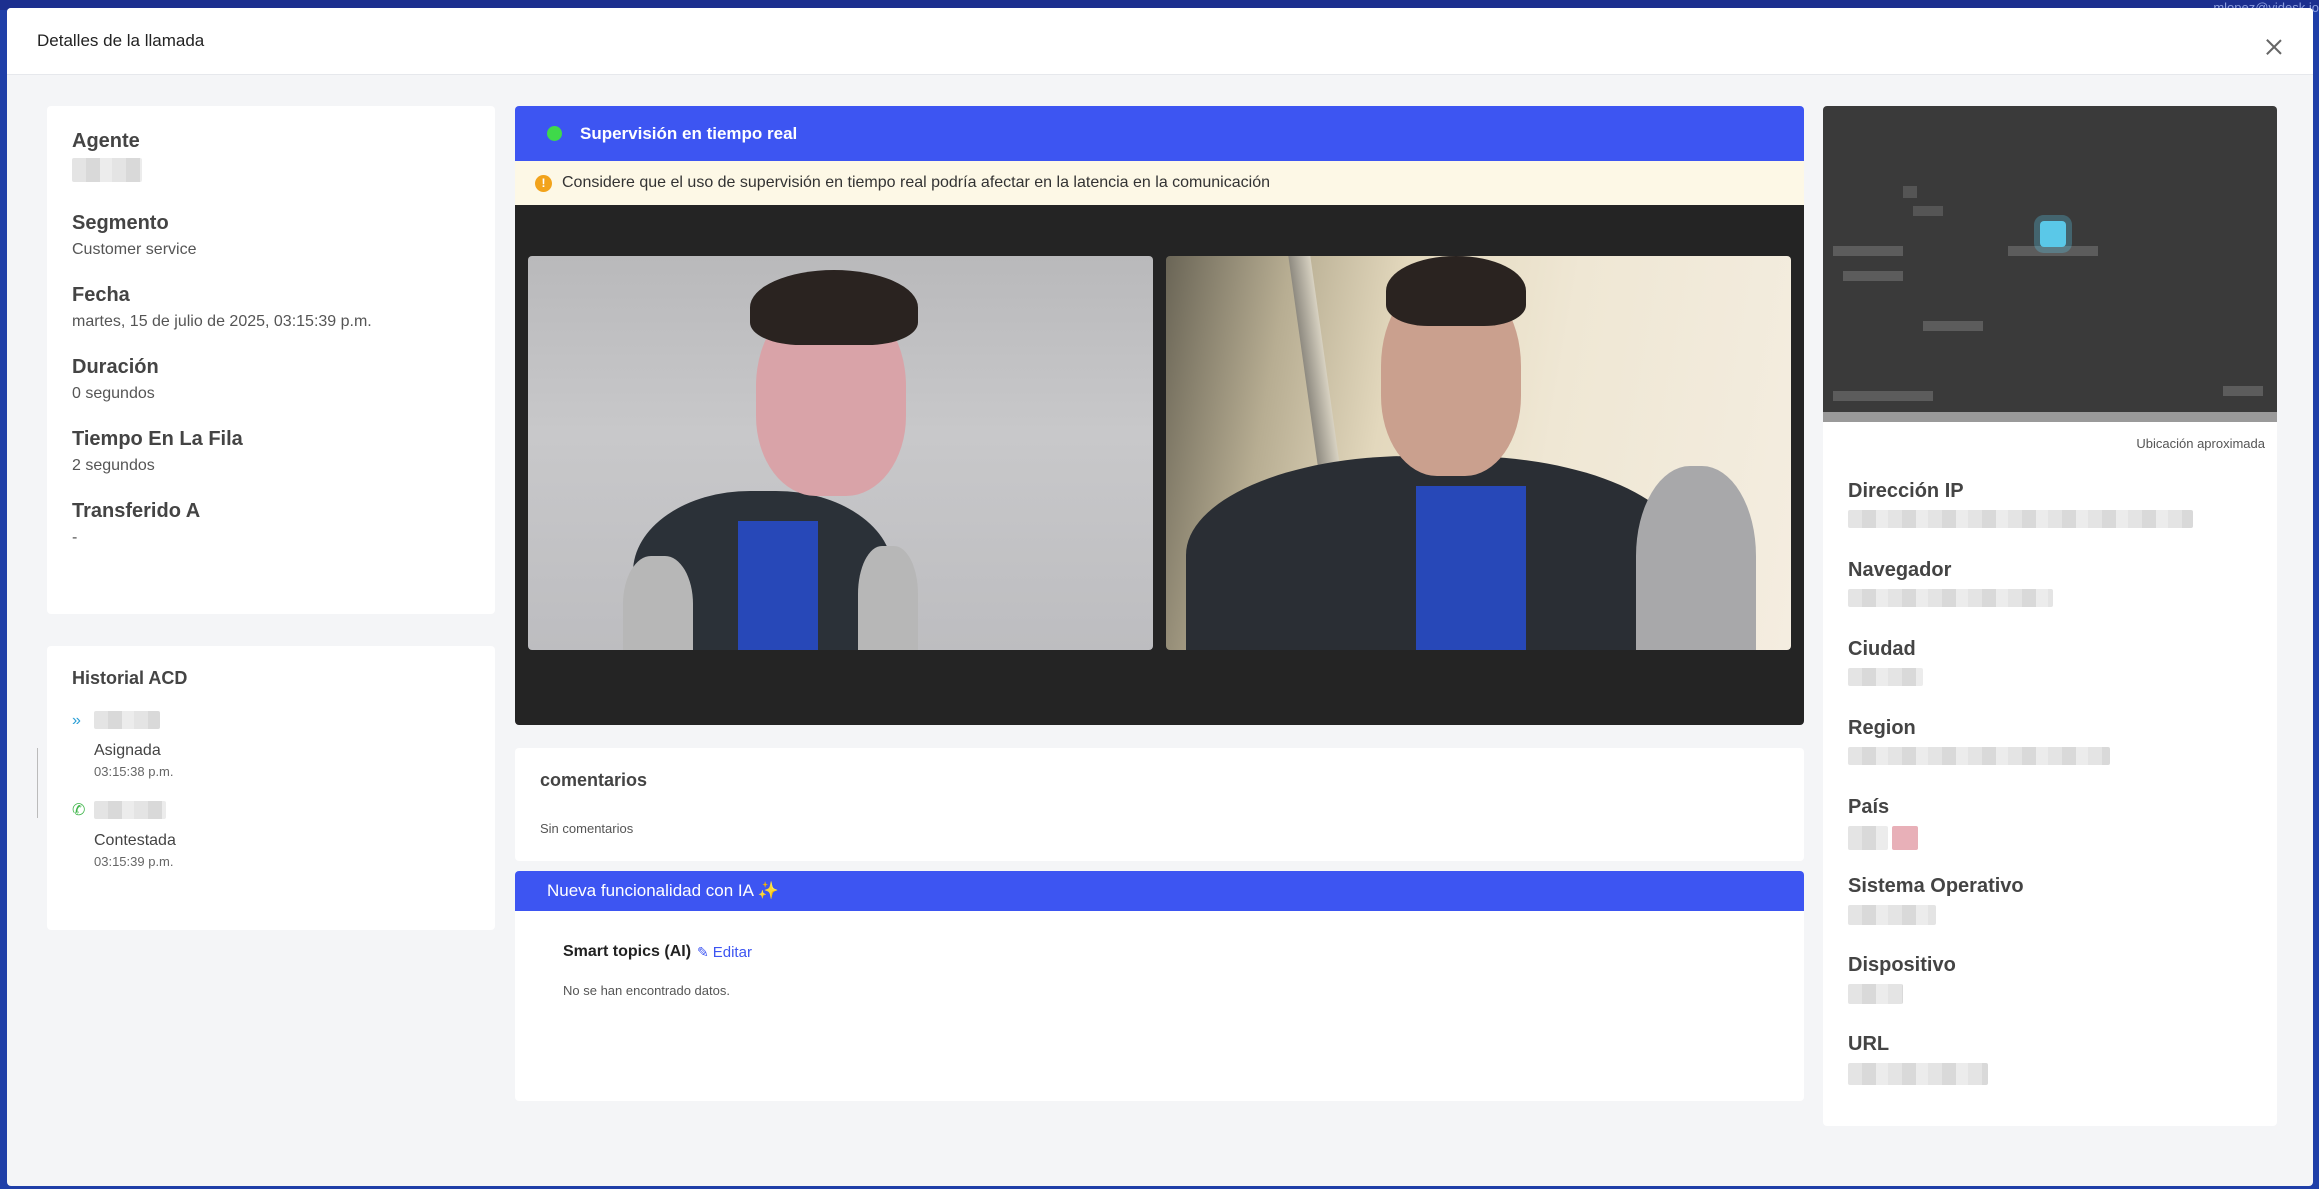 The image size is (2319, 1189). What do you see at coordinates (2200, 443) in the screenshot?
I see `approx-location-label: Ubicación aproximada` at bounding box center [2200, 443].